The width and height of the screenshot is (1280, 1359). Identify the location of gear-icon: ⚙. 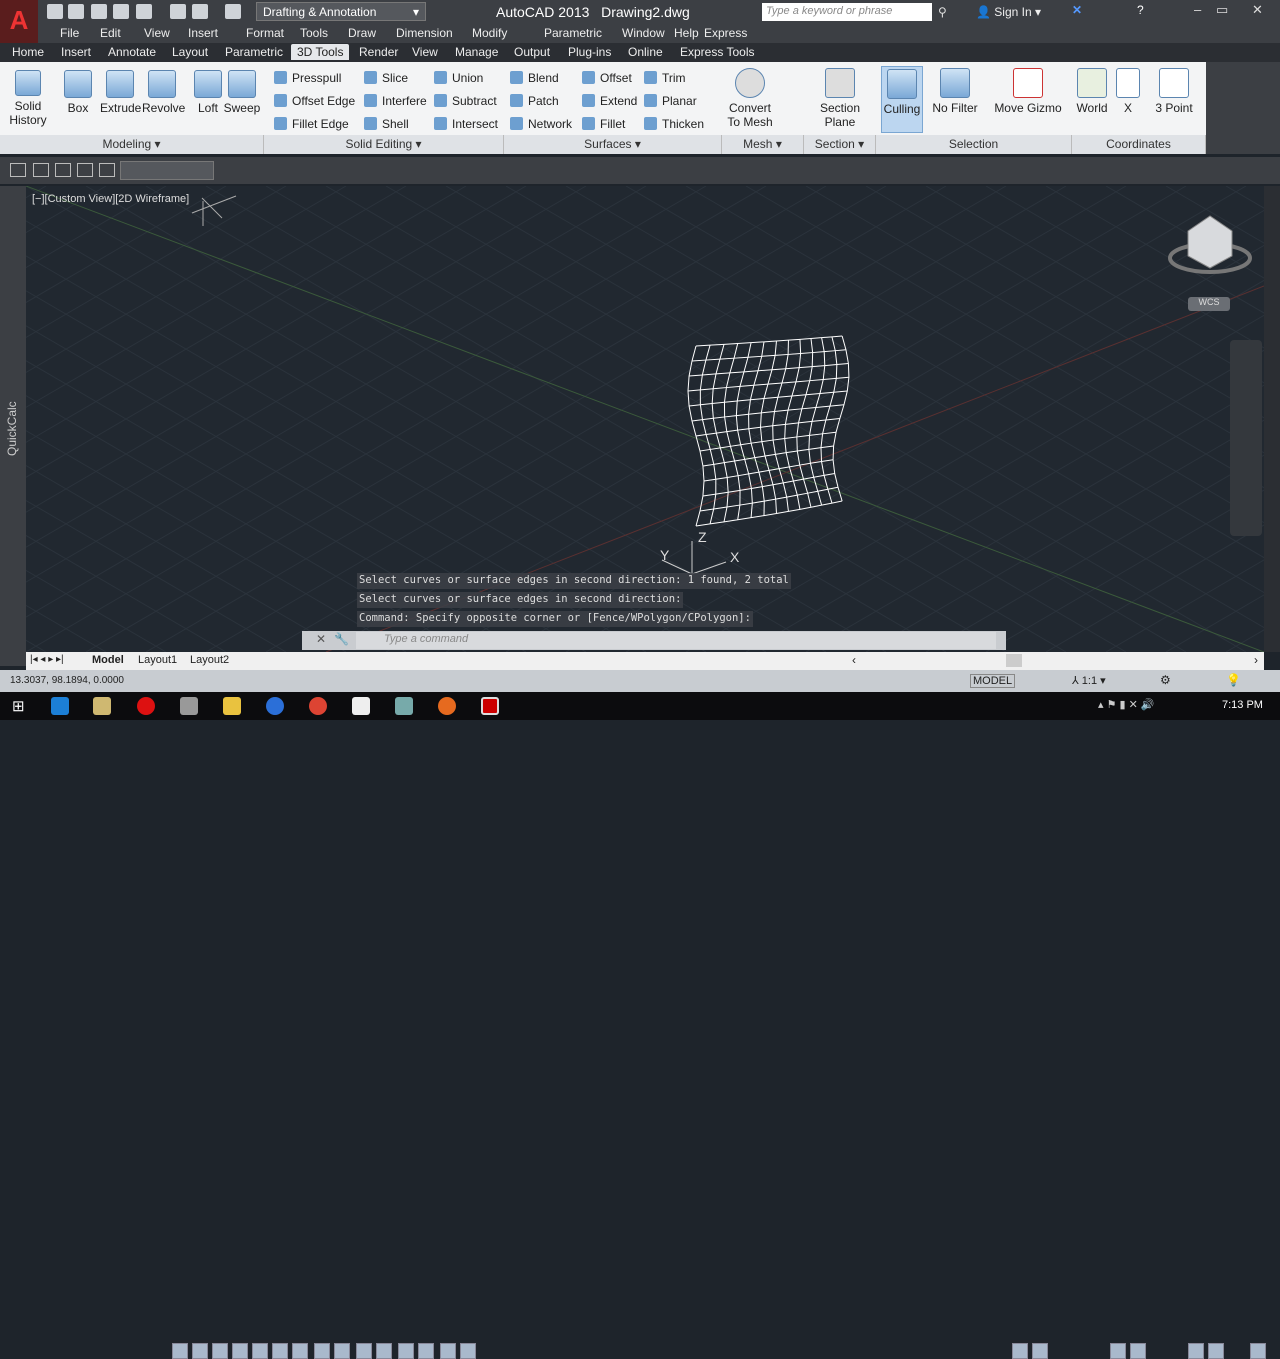
(1165, 680).